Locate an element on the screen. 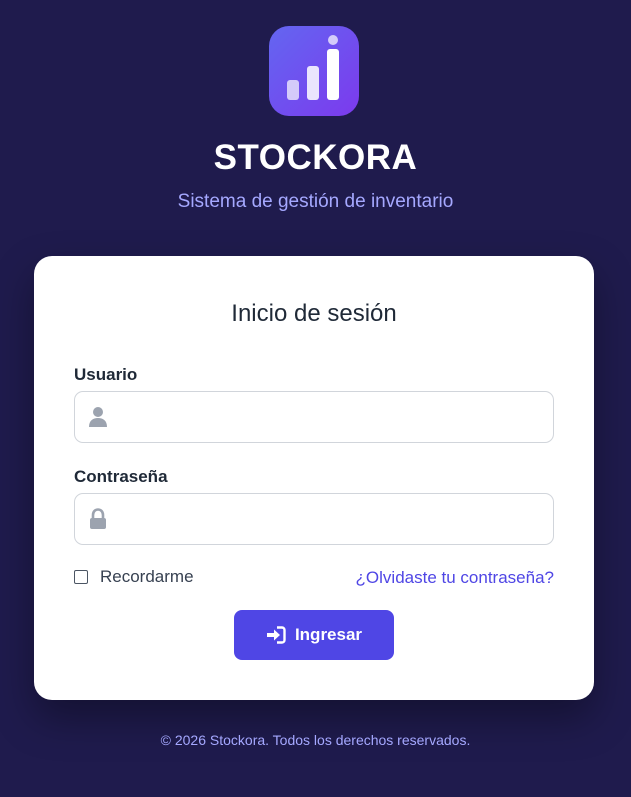 The width and height of the screenshot is (631, 797). sign-in-icon is located at coordinates (276, 635).